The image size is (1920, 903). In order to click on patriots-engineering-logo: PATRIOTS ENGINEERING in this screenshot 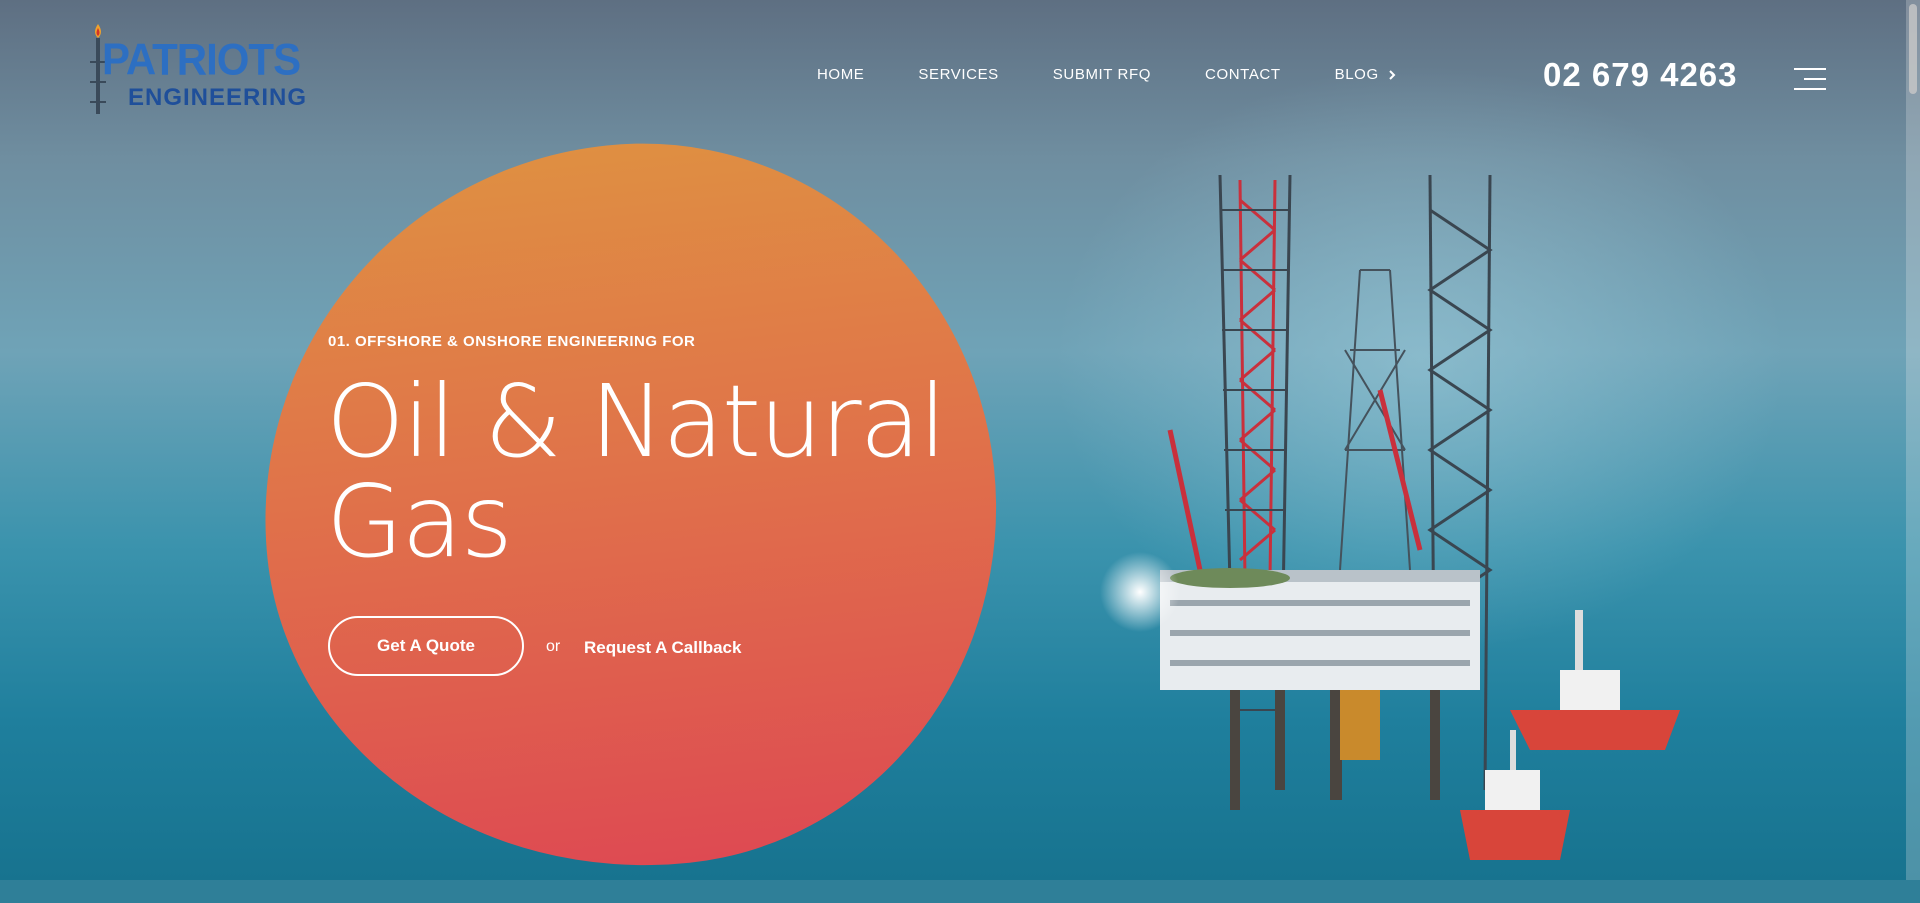, I will do `click(197, 70)`.